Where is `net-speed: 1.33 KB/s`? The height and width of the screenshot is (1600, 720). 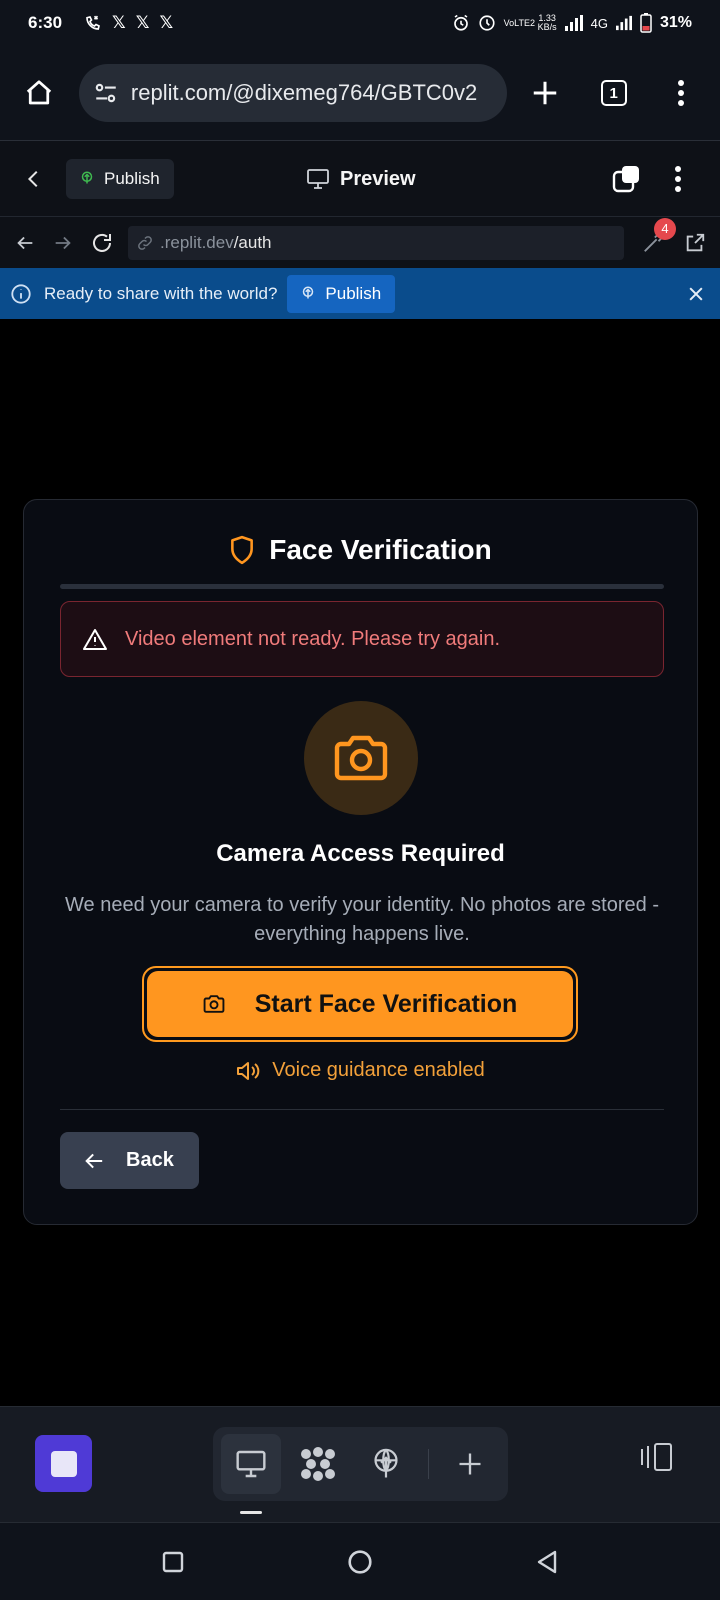 net-speed: 1.33 KB/s is located at coordinates (547, 22).